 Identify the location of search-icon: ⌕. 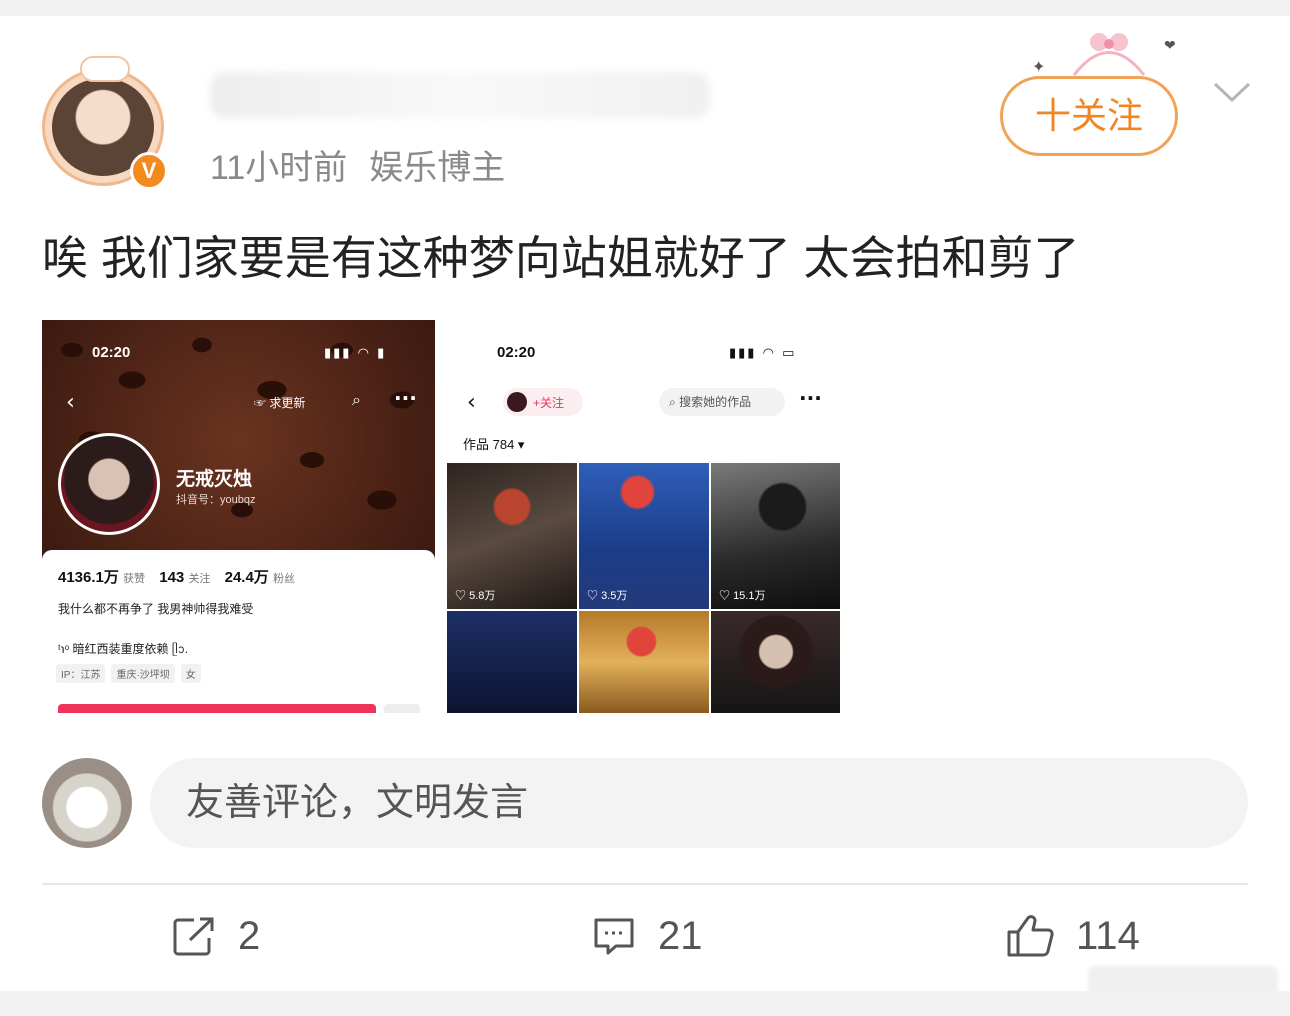
(356, 399).